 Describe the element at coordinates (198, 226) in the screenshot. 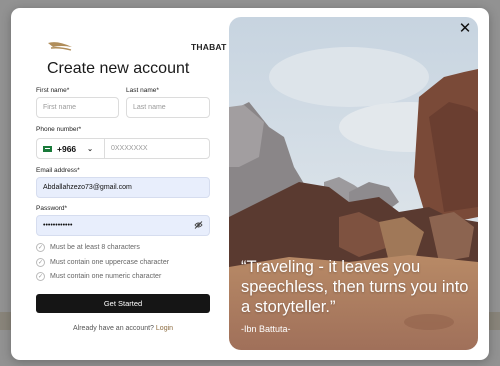

I see `eye-off-icon` at that location.